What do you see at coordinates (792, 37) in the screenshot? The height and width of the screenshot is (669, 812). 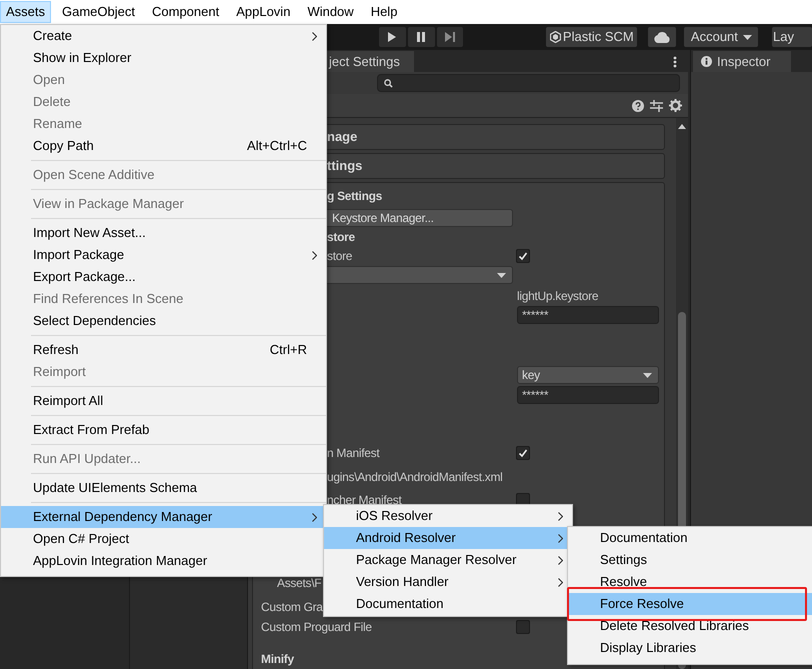 I see `layout-dropdown: Lay` at bounding box center [792, 37].